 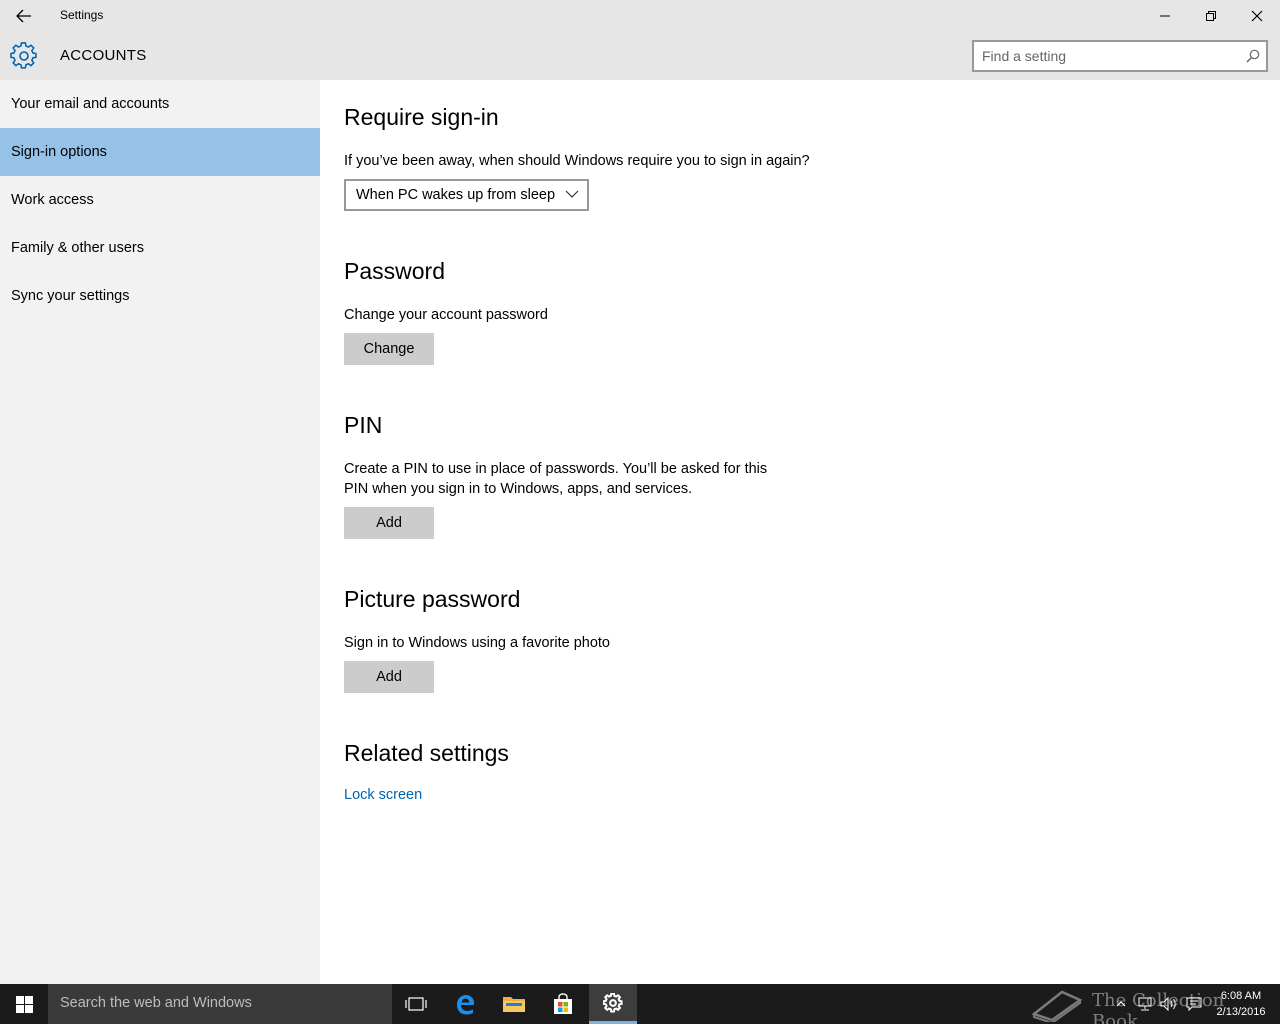 What do you see at coordinates (1241, 1004) in the screenshot?
I see `taskbar-clock: 6:08 AM 2/13/2016` at bounding box center [1241, 1004].